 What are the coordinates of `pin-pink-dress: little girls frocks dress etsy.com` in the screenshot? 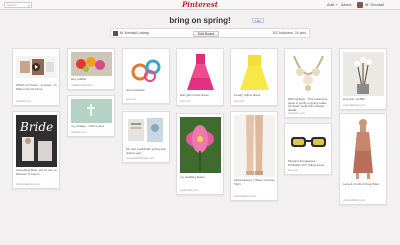 It's located at (200, 77).